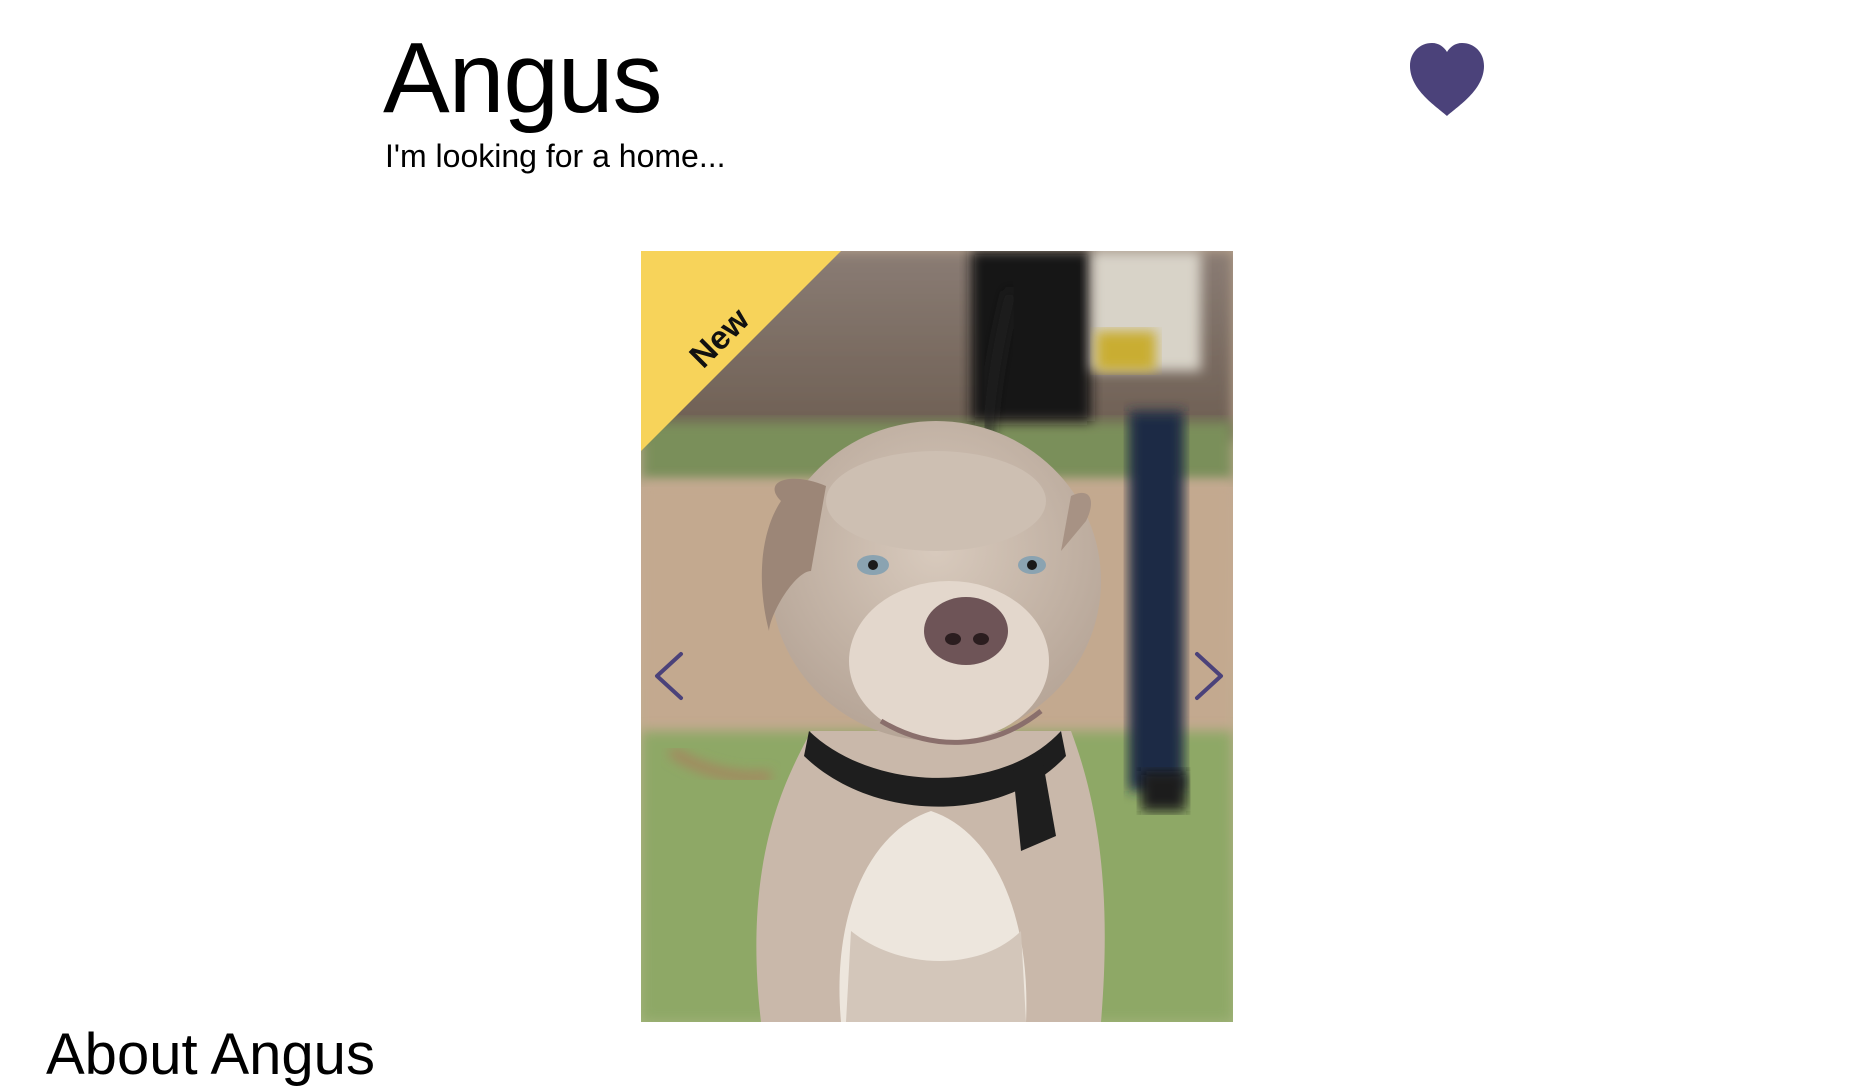  I want to click on chevron-right-icon, so click(1209, 676).